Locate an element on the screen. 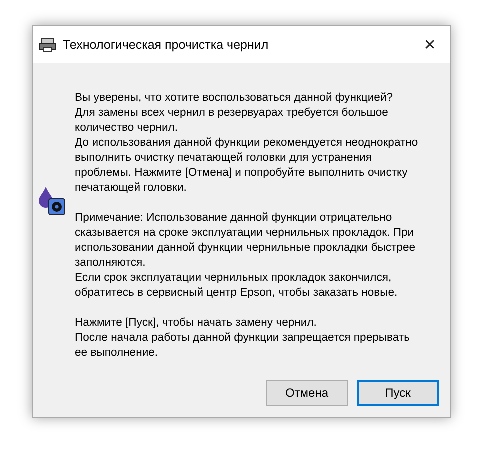 This screenshot has width=481, height=450. message-text: После начала работы данной функции запрещается прерывать is located at coordinates (243, 338).